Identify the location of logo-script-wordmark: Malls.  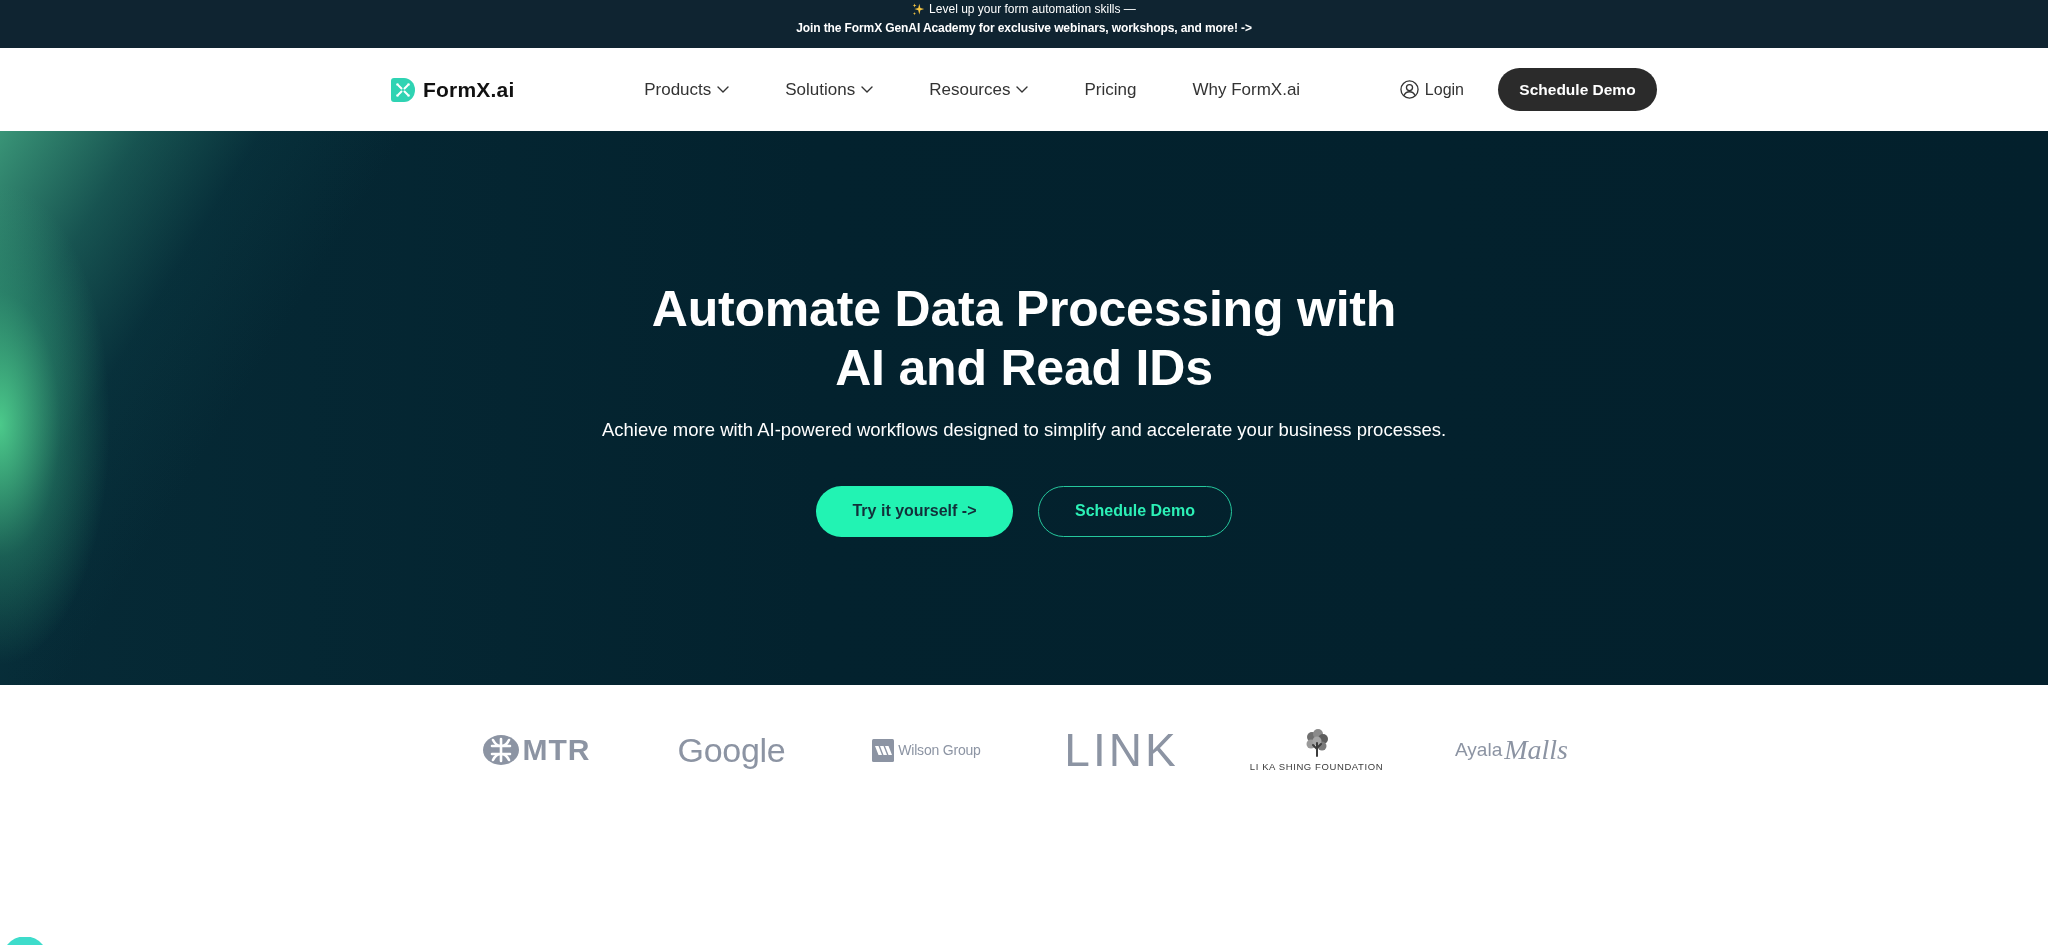
(1536, 750).